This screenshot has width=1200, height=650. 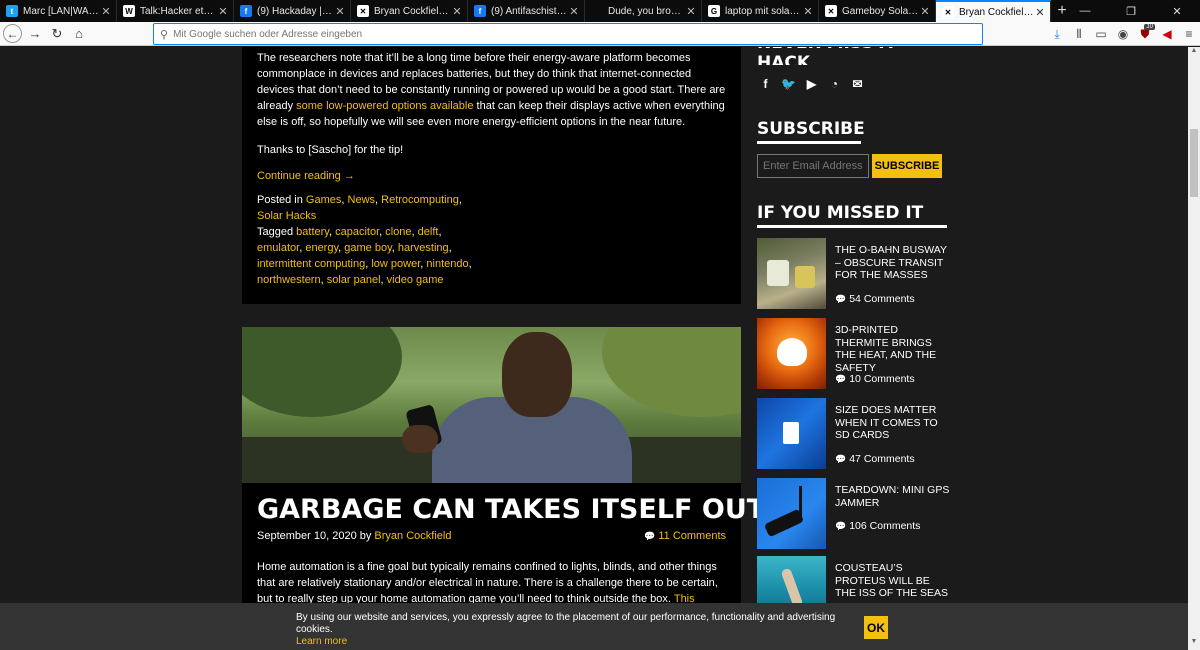 I want to click on extension-icon: ◀, so click(x=1167, y=34).